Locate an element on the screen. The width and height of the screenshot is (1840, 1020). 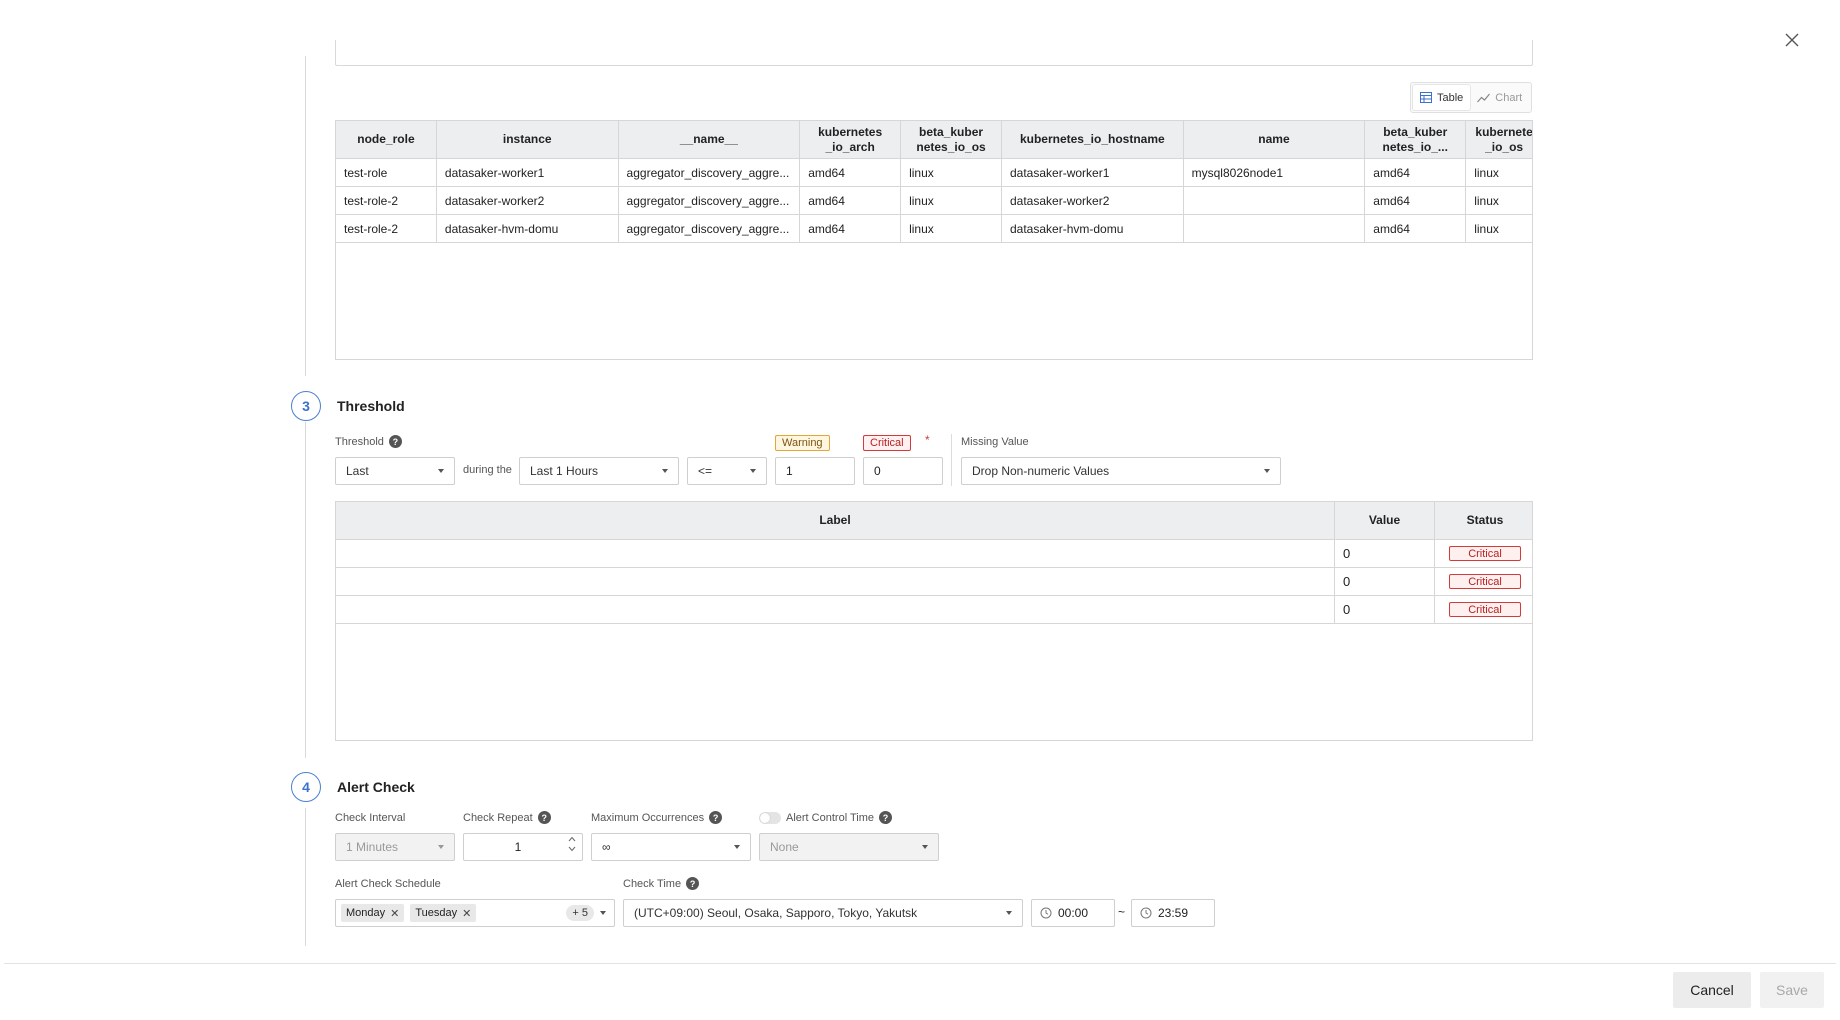
end-time-input: 23:59 is located at coordinates (1173, 913).